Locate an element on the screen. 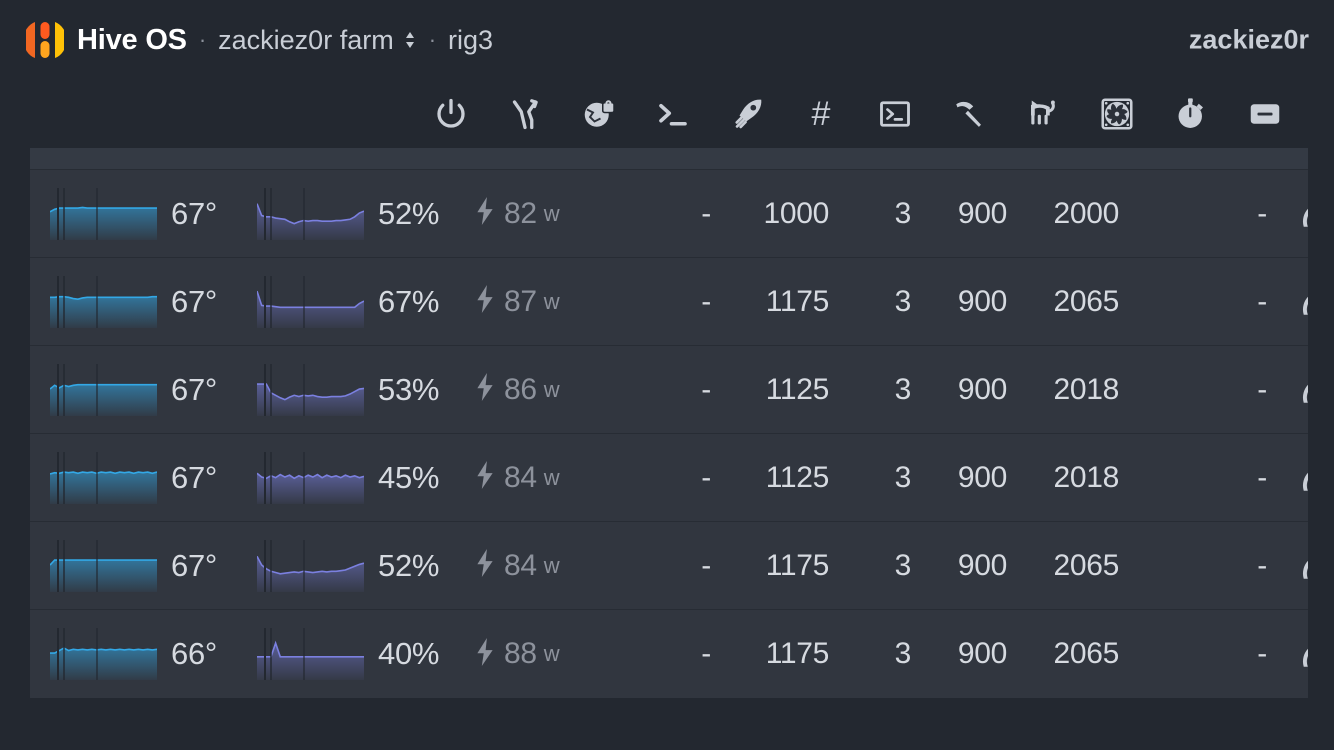  table-row: 67° 52% 84 w - 1175 3 900 2065 - is located at coordinates (669, 566).